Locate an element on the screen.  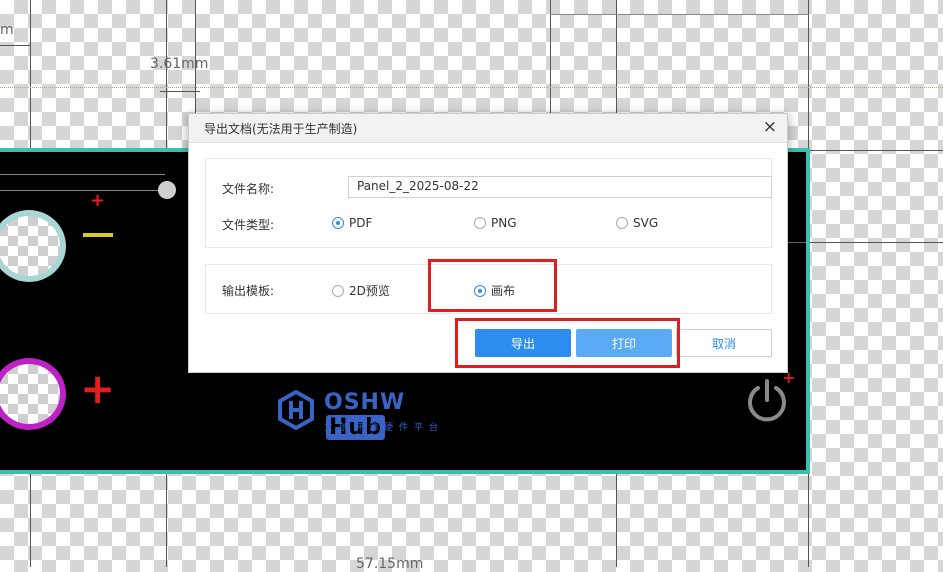
radio-png: PNG is located at coordinates (495, 223).